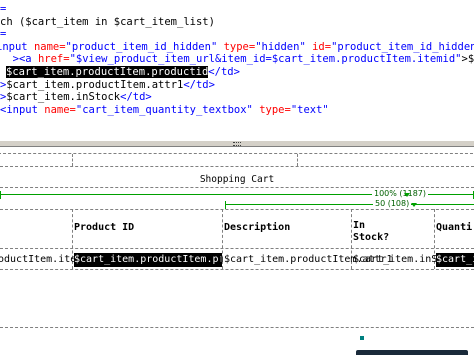 Image resolution: width=474 pixels, height=355 pixels. I want to click on code-token: <input, so click(22, 109).